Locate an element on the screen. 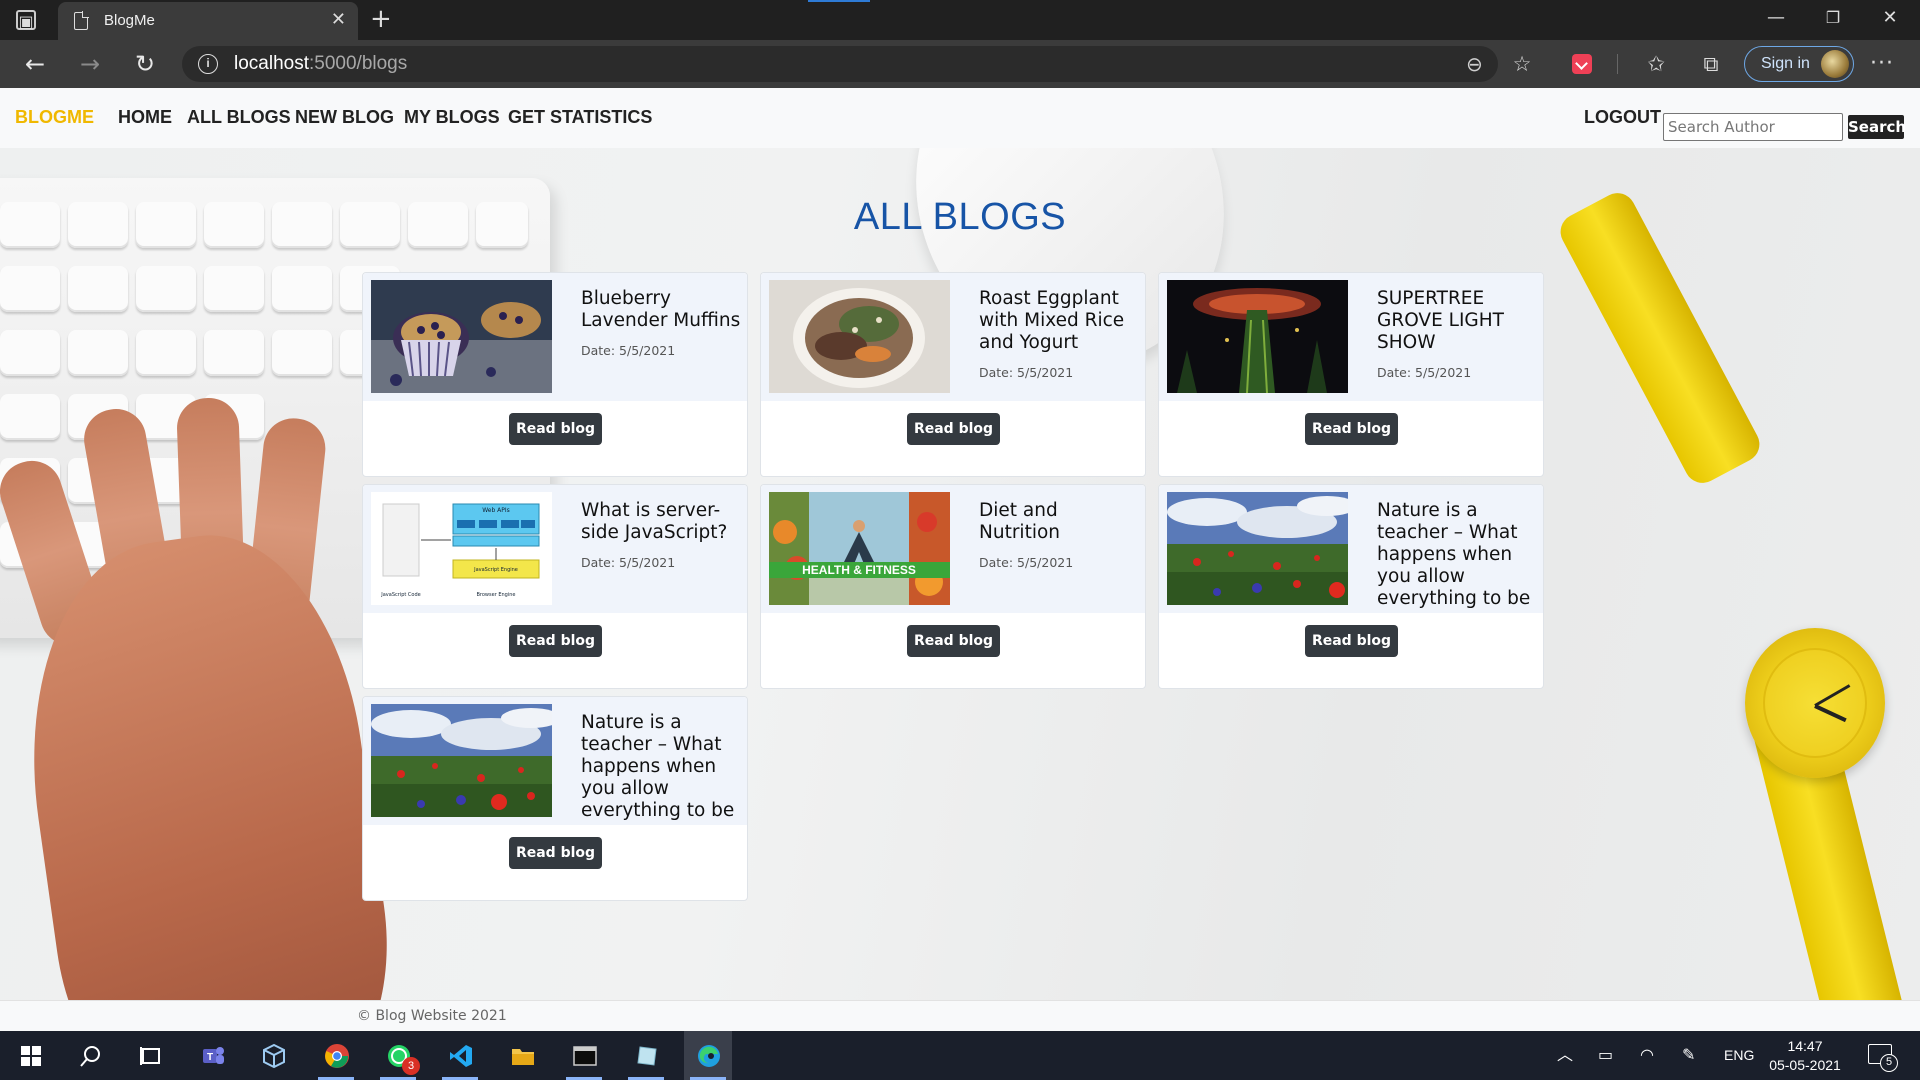  task-view-button is located at coordinates (150, 1055).